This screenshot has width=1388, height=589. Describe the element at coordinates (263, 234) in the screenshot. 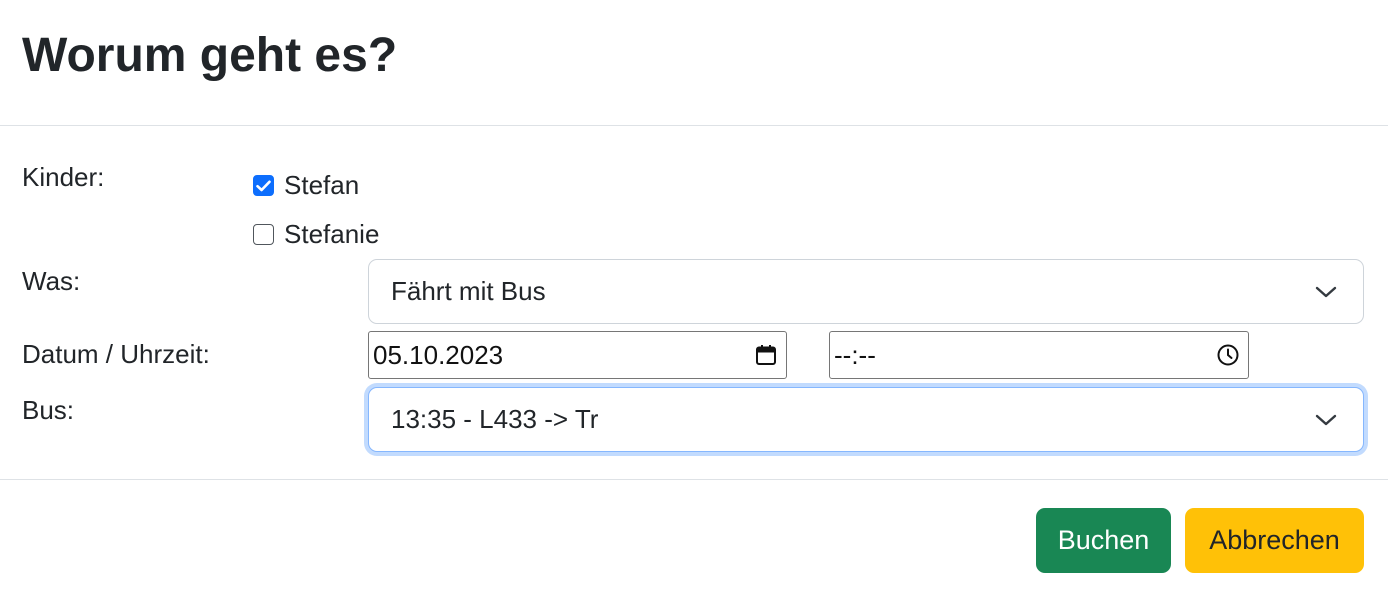

I see `child-checkbox-stefanie` at that location.